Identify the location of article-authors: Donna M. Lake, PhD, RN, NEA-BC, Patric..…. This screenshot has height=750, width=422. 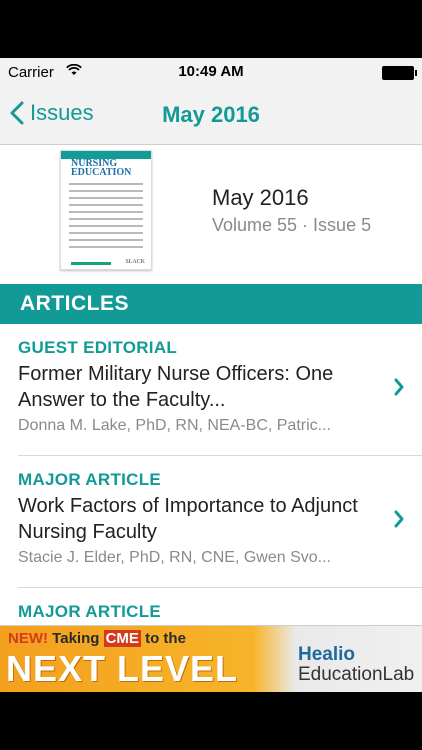
(174, 425).